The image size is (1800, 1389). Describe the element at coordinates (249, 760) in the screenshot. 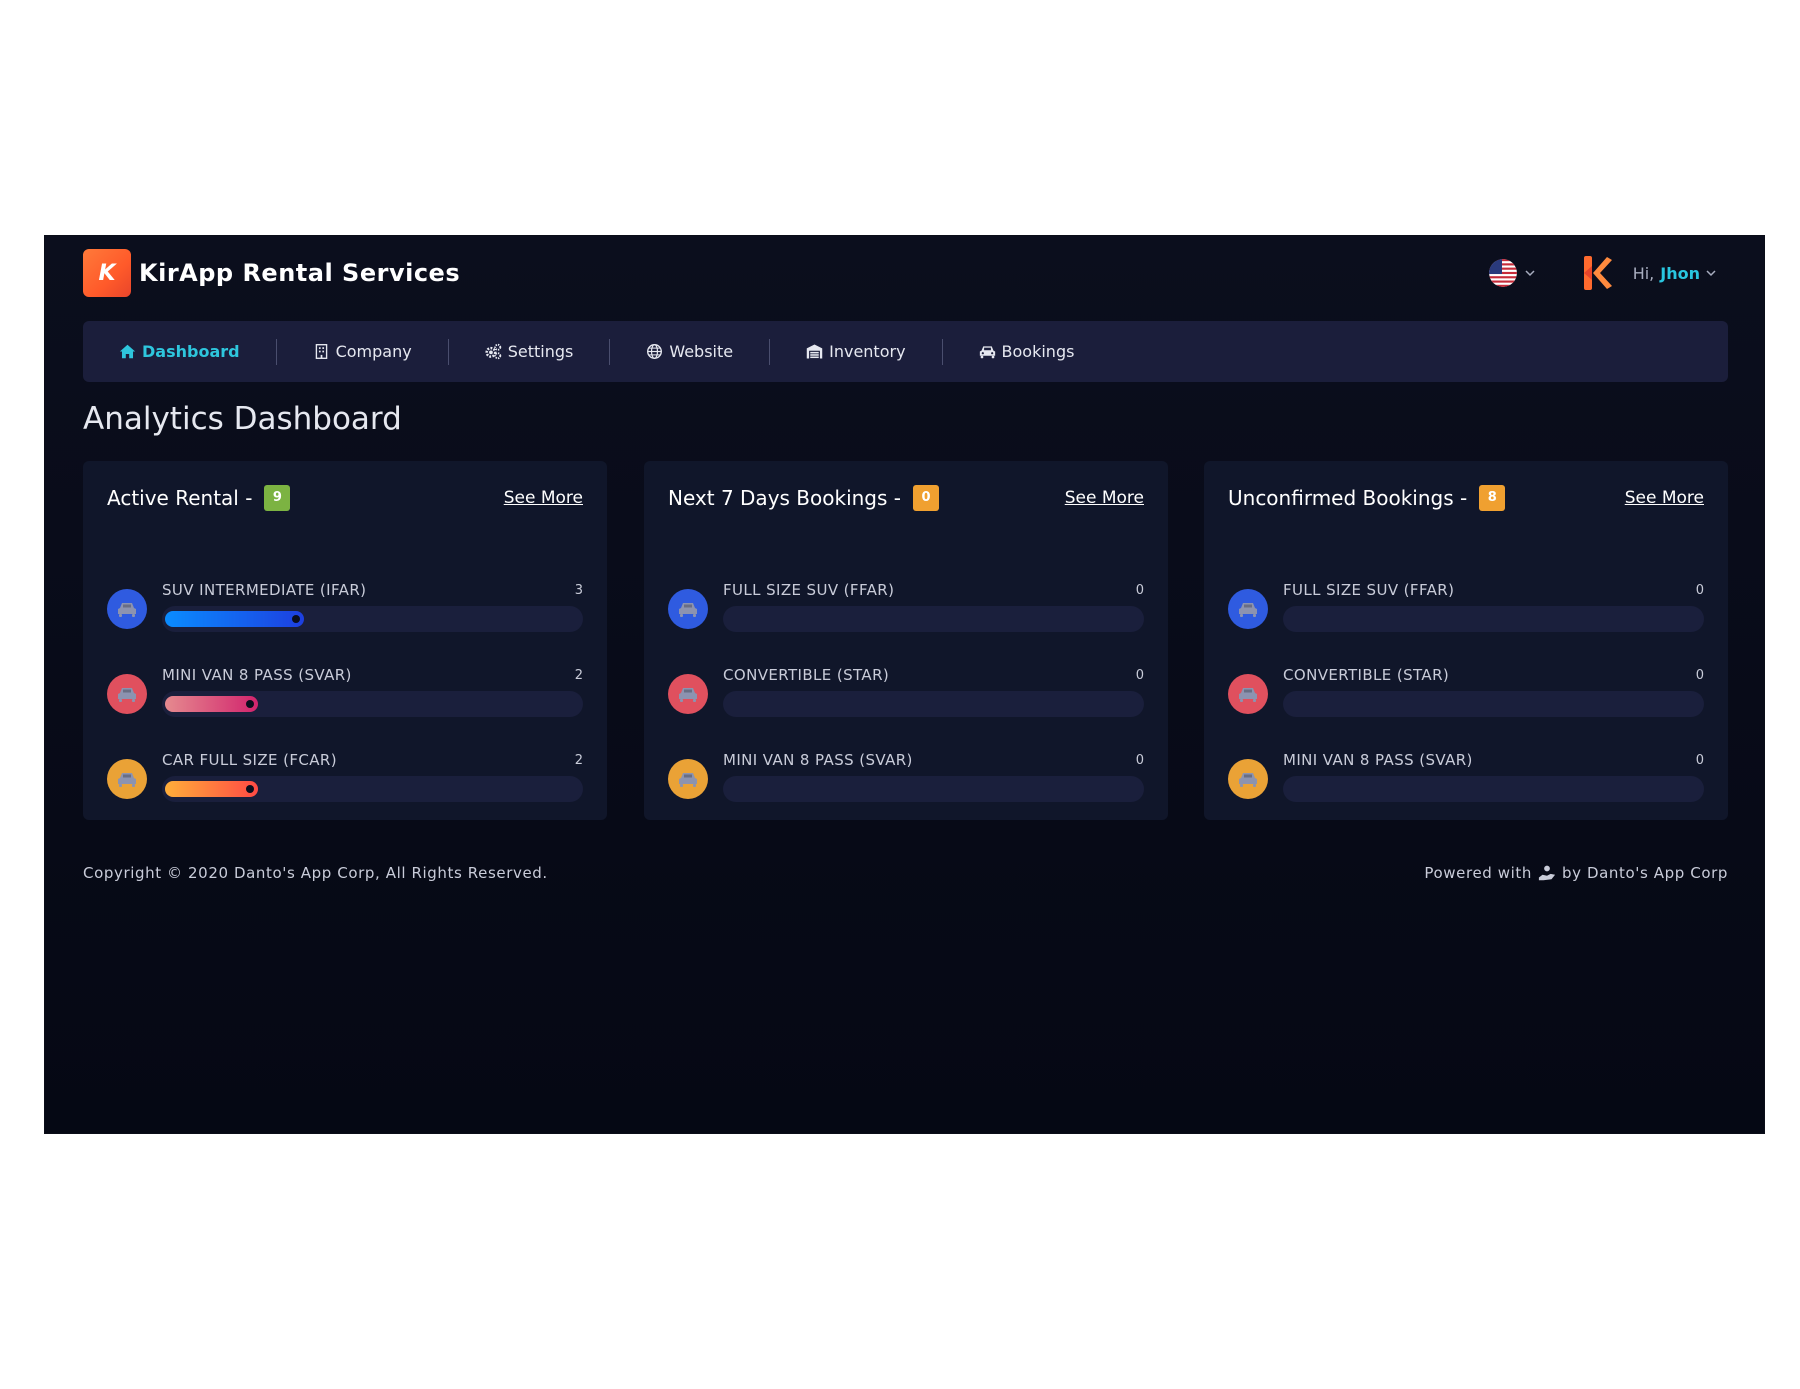

I see `category-label: CAR FULL SIZE (FCAR)` at that location.